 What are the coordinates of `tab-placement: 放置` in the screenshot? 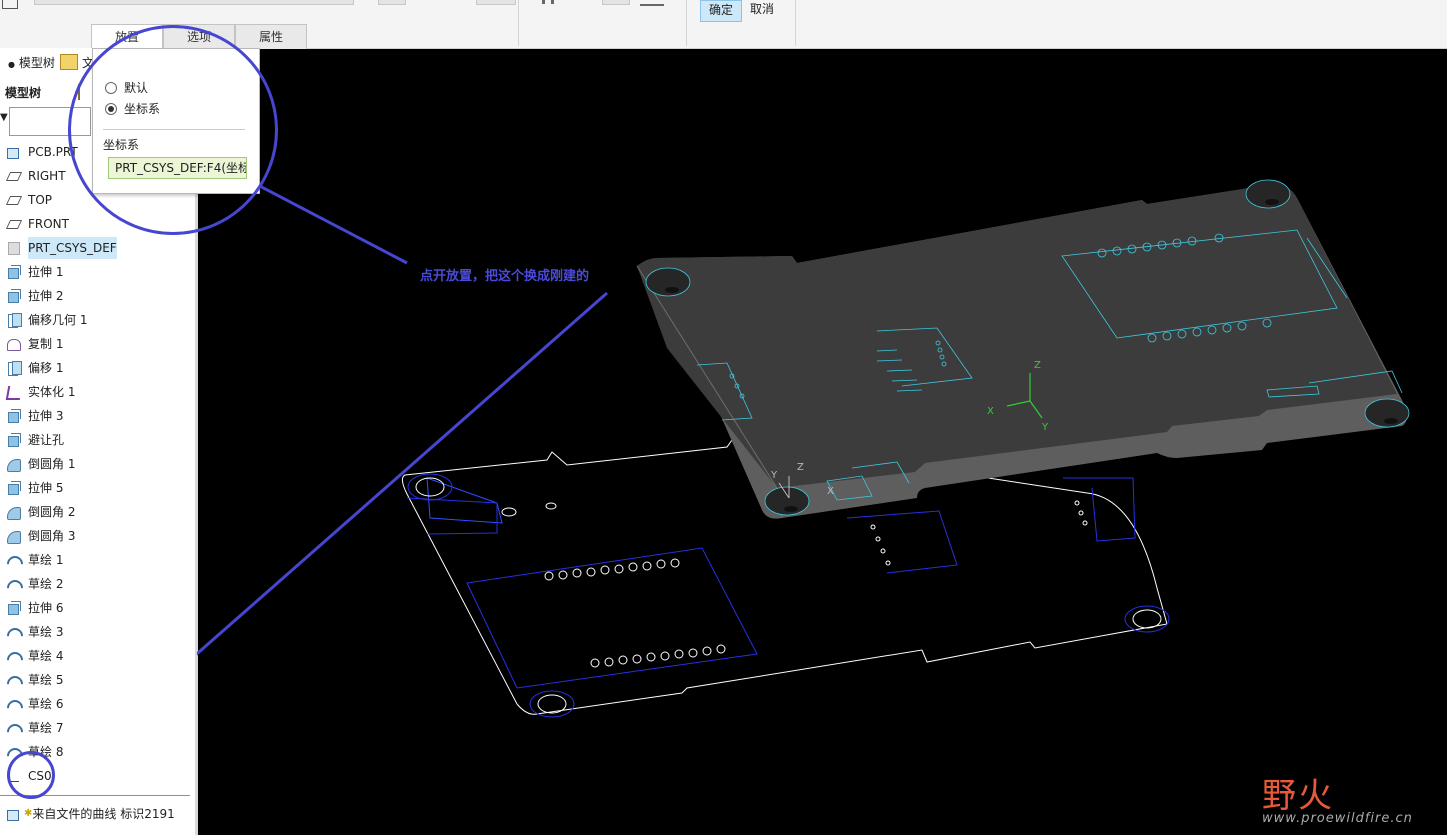 It's located at (127, 36).